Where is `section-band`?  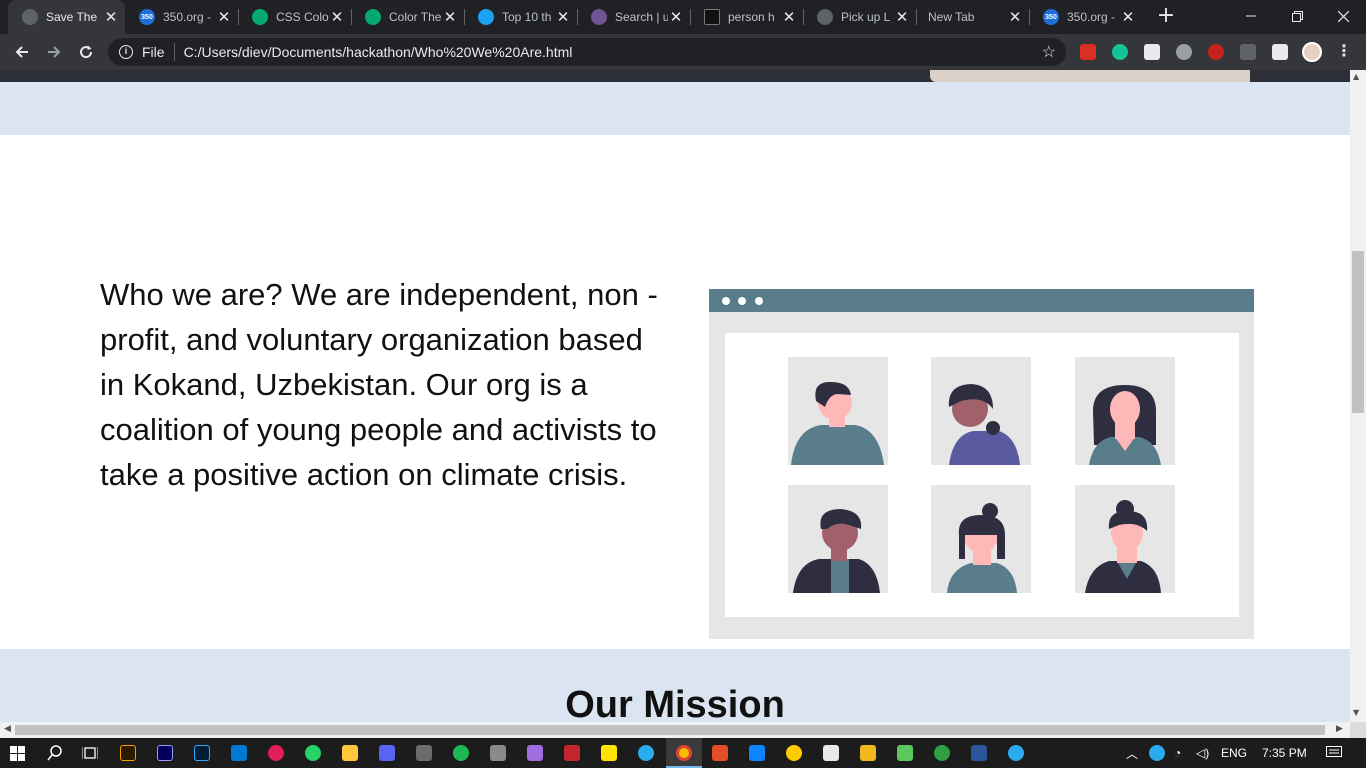
section-band is located at coordinates (675, 108).